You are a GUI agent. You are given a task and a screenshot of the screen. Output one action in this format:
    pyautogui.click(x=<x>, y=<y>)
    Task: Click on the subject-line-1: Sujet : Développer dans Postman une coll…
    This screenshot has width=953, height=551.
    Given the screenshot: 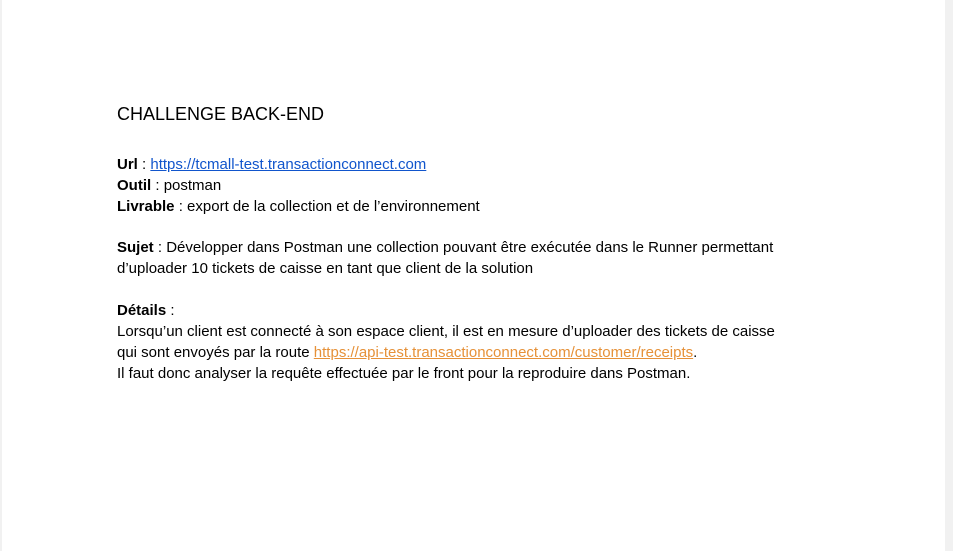 What is the action you would take?
    pyautogui.click(x=445, y=247)
    